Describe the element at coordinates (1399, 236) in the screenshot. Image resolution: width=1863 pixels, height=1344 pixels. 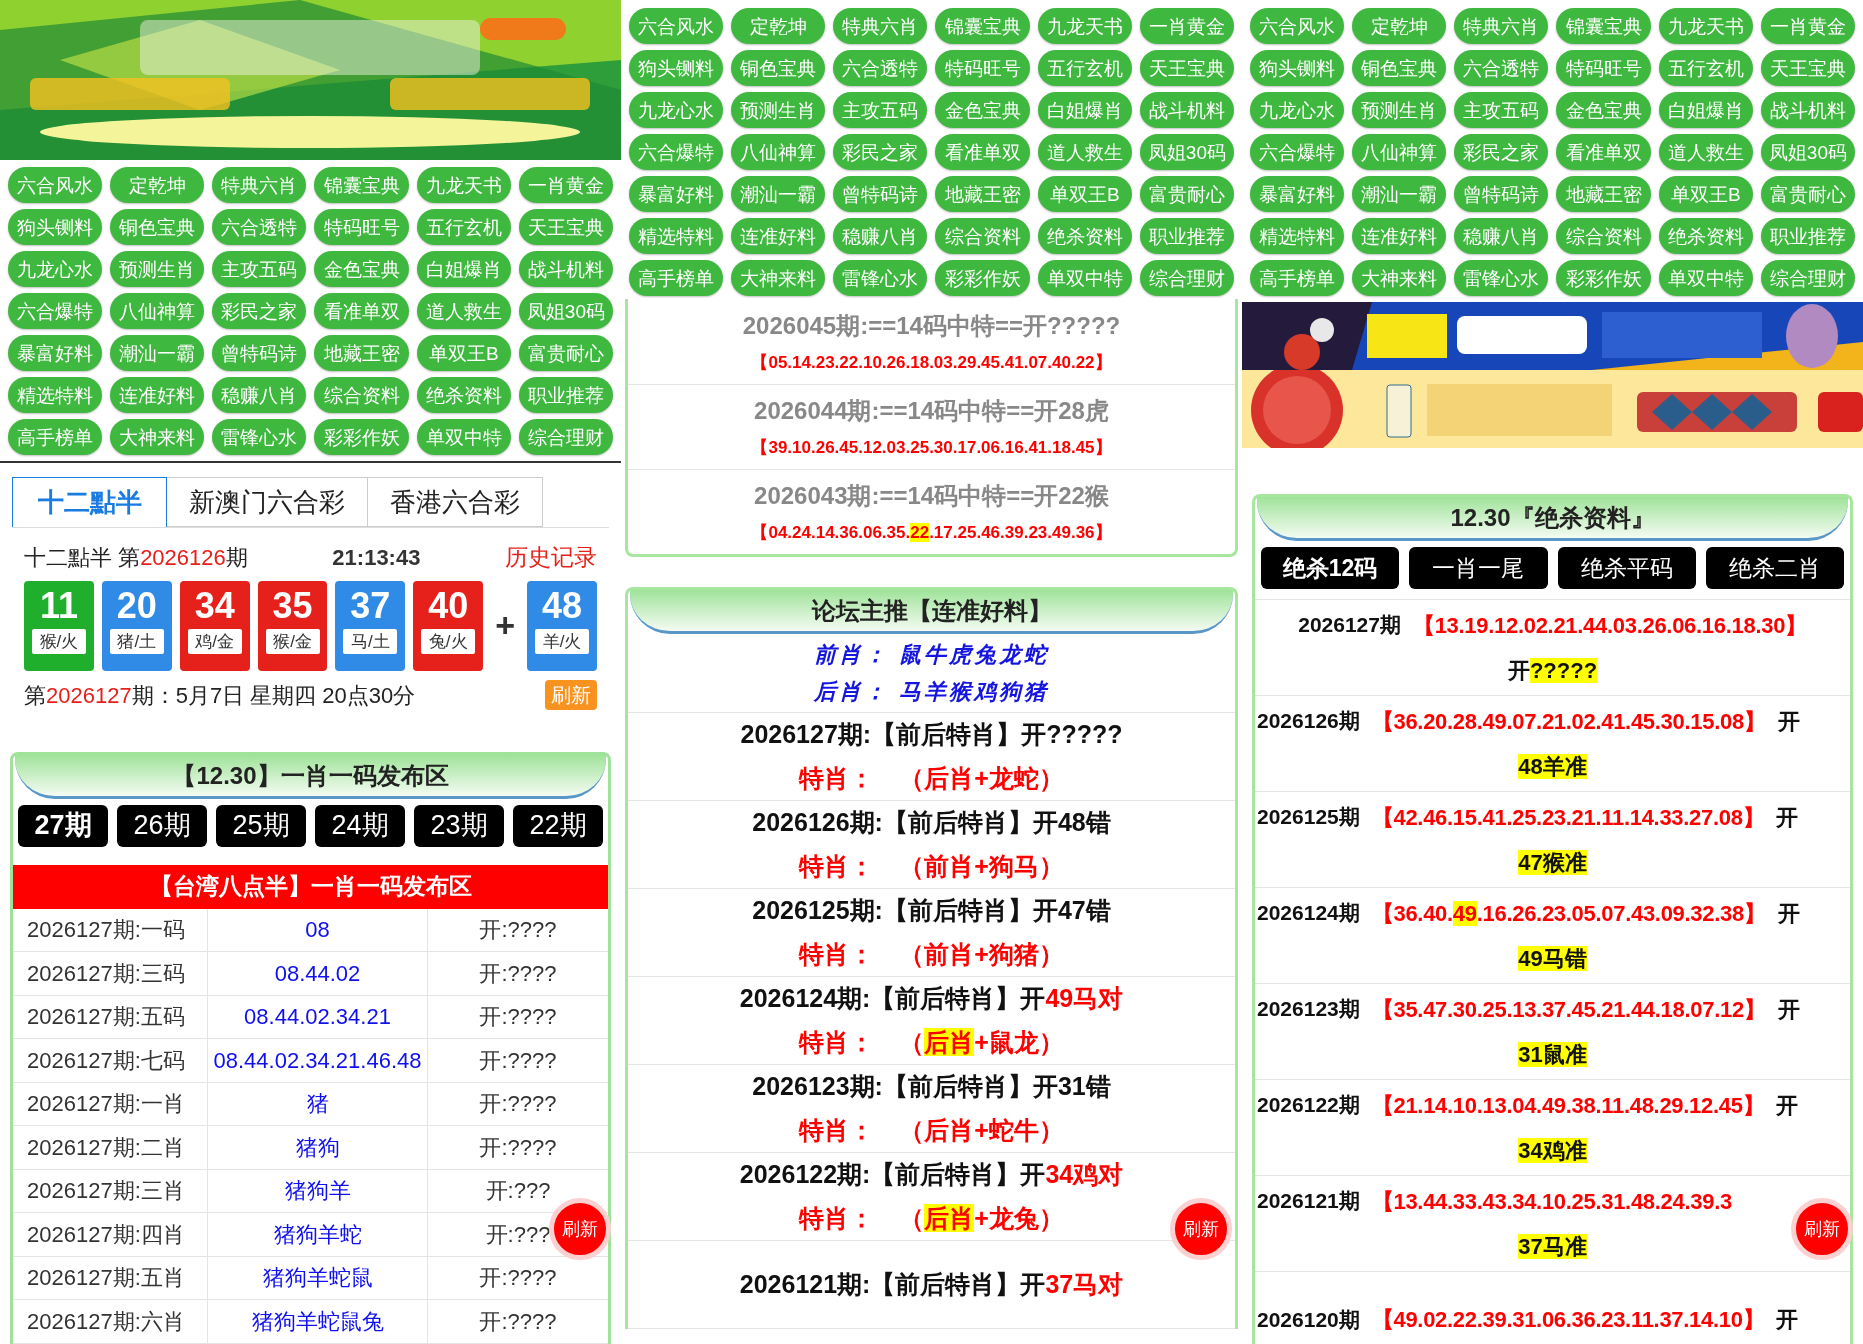
I see `nav-button: 连准好料` at that location.